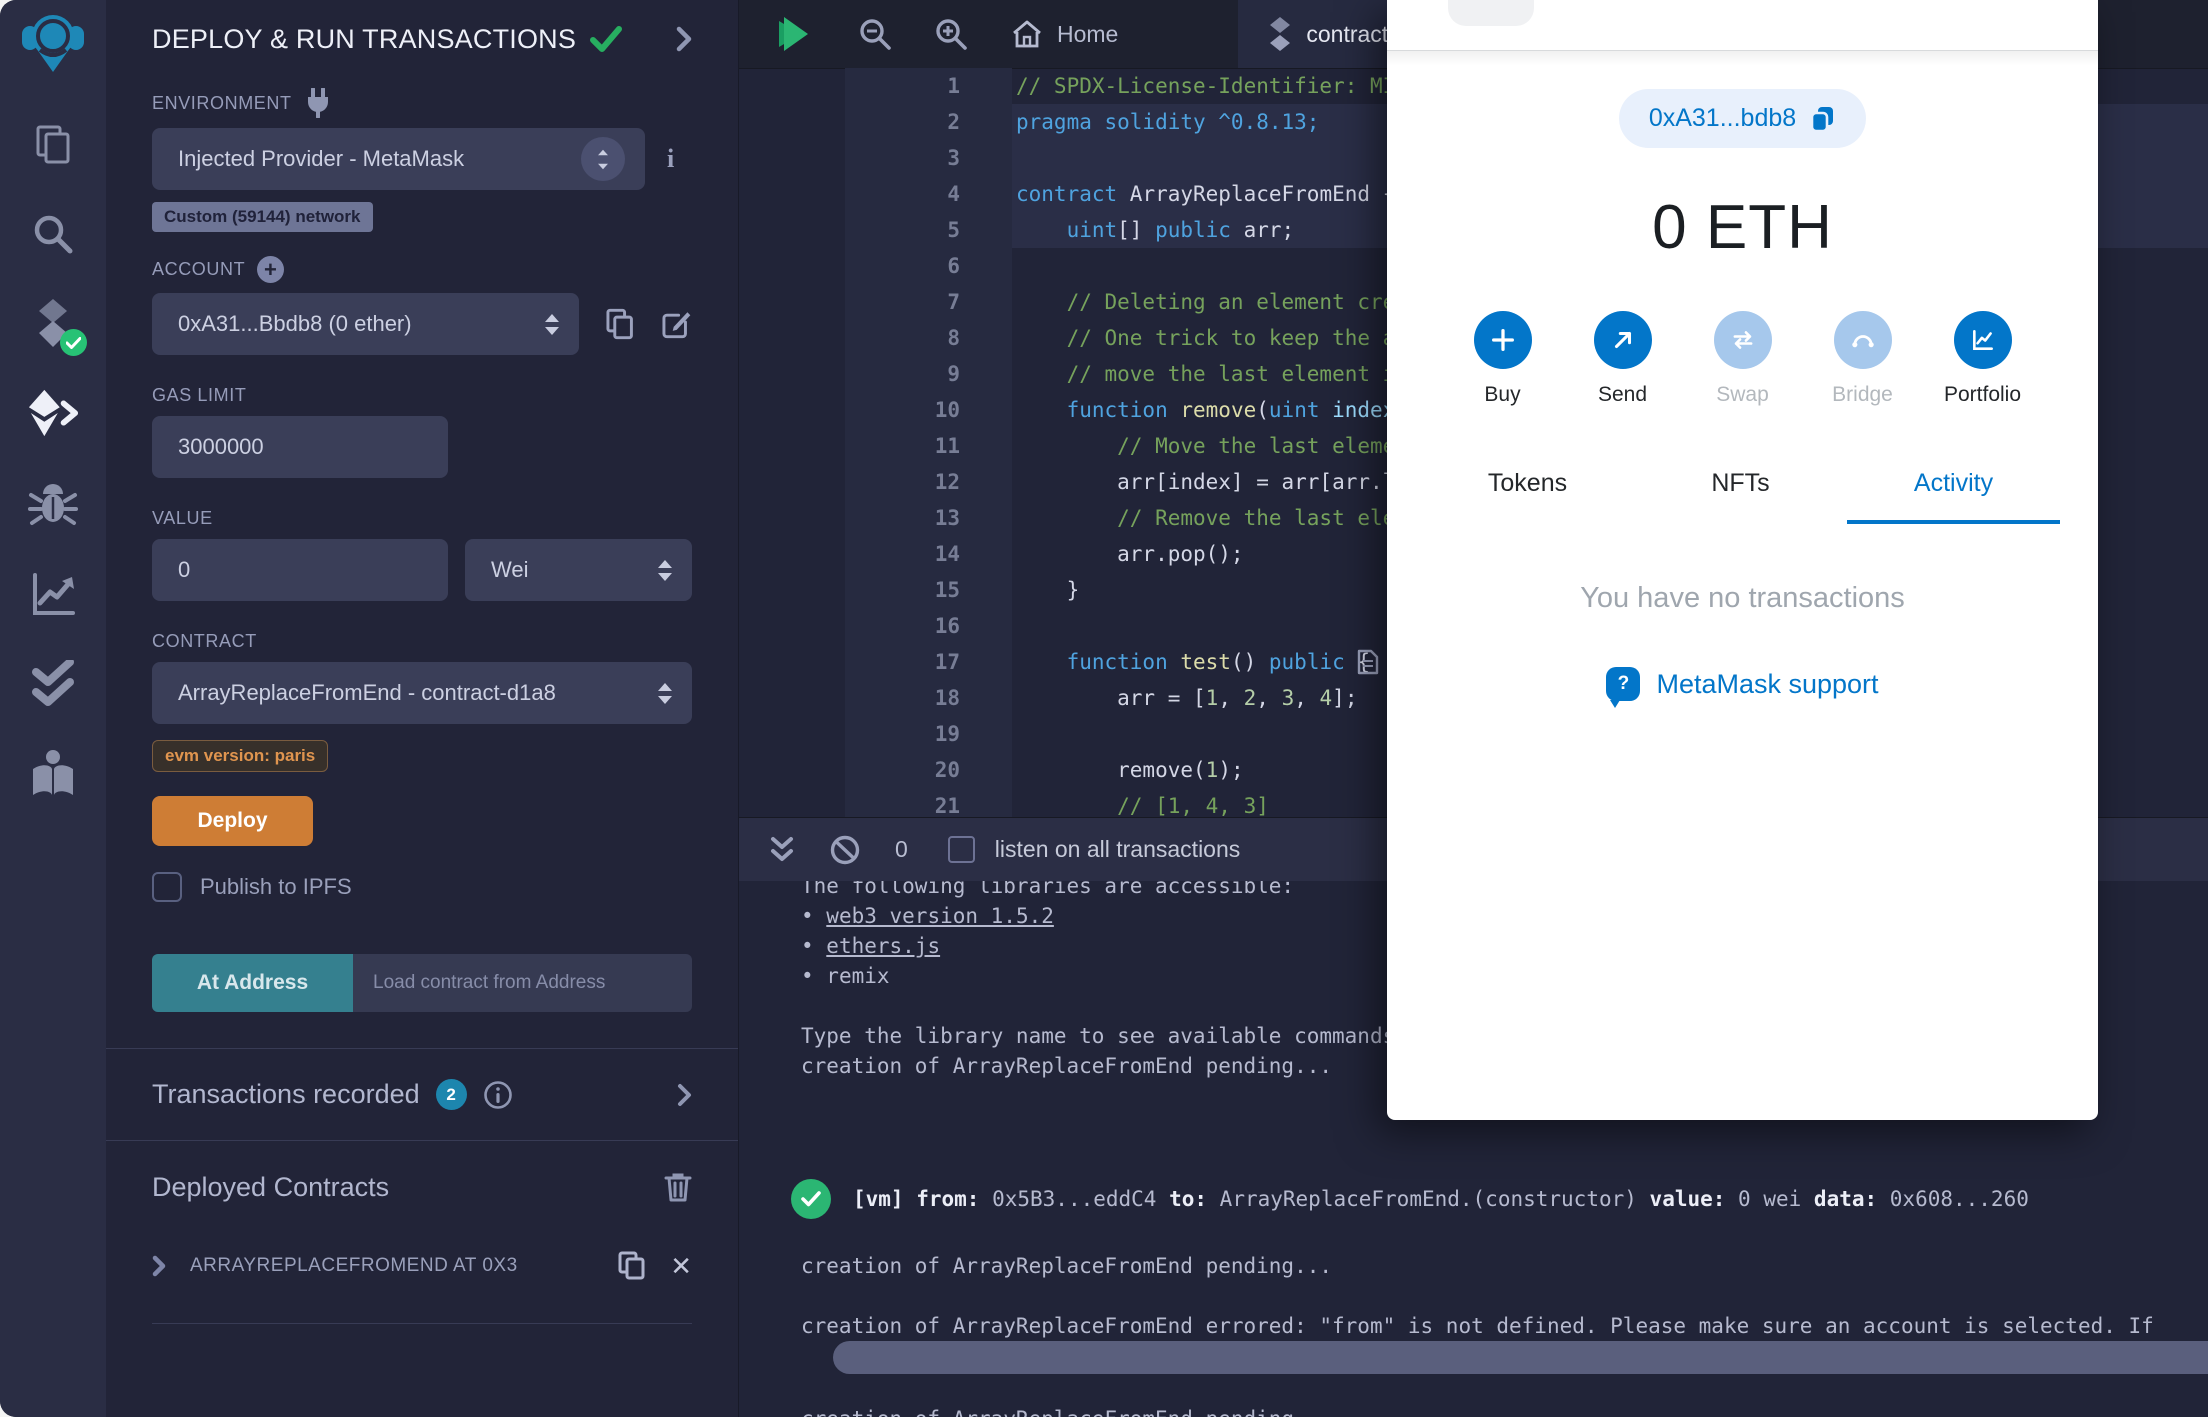 This screenshot has width=2208, height=1417. What do you see at coordinates (53, 504) in the screenshot?
I see `sidebar-item-debugger` at bounding box center [53, 504].